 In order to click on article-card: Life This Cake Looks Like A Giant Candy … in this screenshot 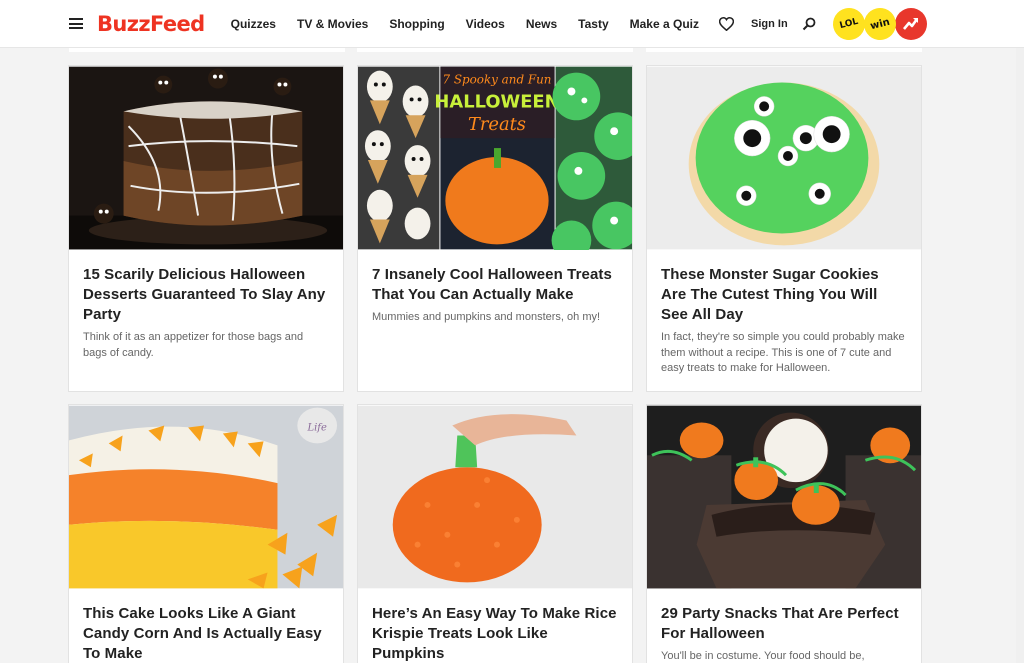, I will do `click(206, 533)`.